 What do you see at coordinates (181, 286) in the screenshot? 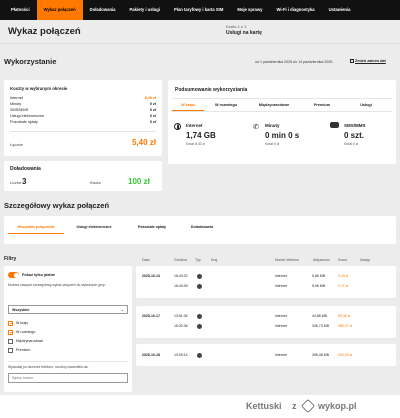
I see `row-time: 16:43:09` at bounding box center [181, 286].